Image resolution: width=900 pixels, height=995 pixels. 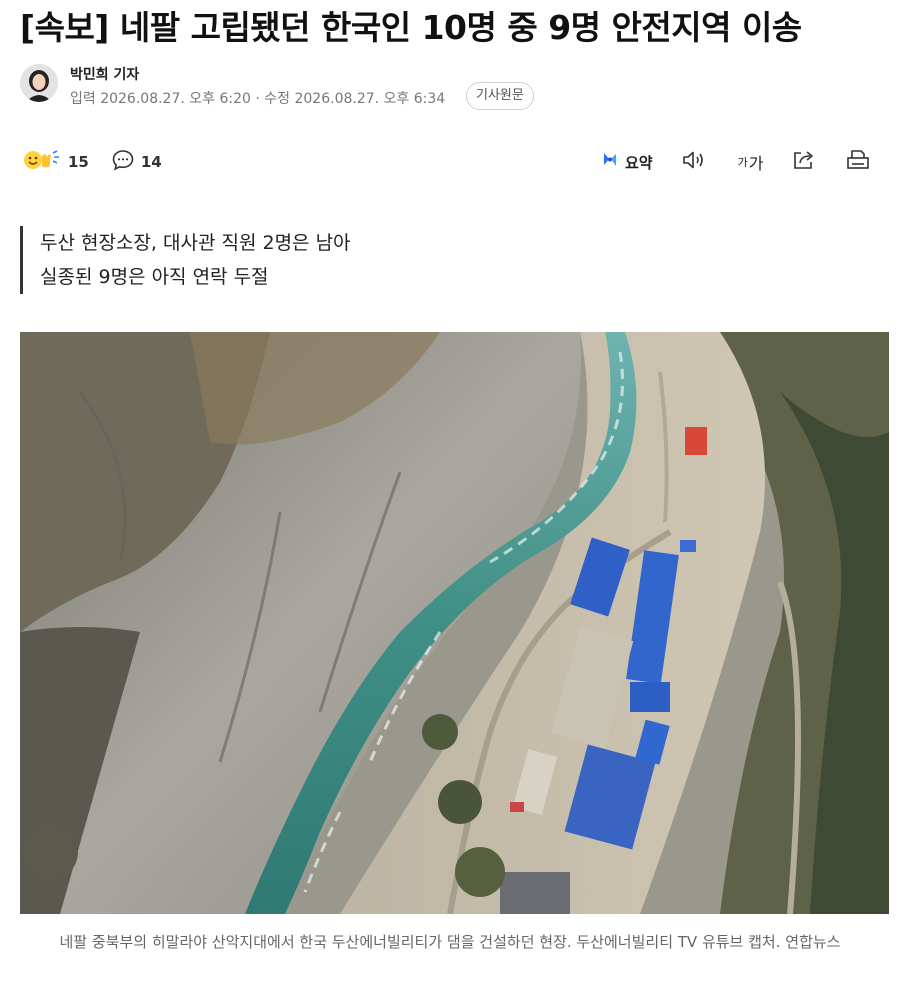 I want to click on comment-button: 14, so click(x=136, y=162).